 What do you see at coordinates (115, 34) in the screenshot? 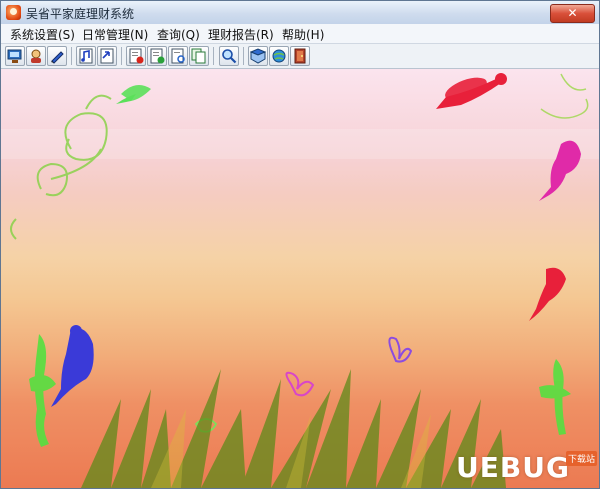
I see `menu-daily-management: 日常管理(N)` at bounding box center [115, 34].